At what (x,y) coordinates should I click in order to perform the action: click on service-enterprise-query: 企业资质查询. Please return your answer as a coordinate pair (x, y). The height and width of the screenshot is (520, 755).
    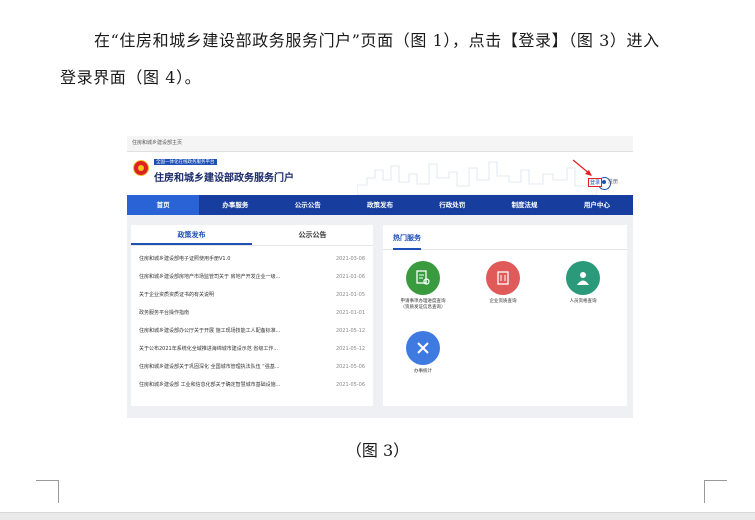
    Looking at the image, I should click on (503, 283).